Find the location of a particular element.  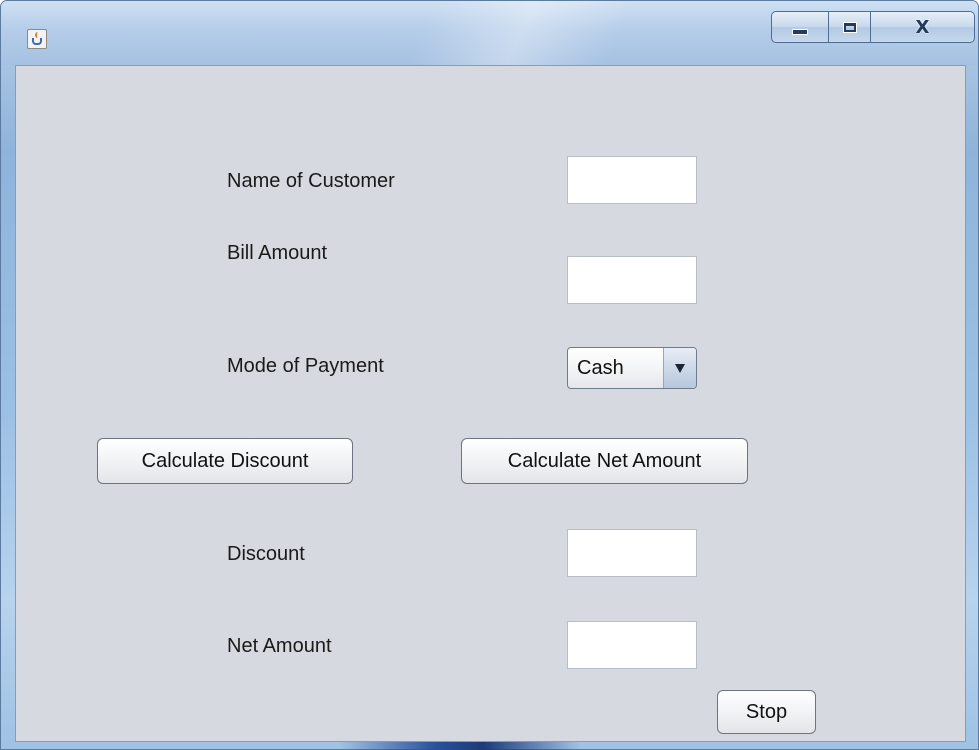

title-bar-glare is located at coordinates (521, 33).